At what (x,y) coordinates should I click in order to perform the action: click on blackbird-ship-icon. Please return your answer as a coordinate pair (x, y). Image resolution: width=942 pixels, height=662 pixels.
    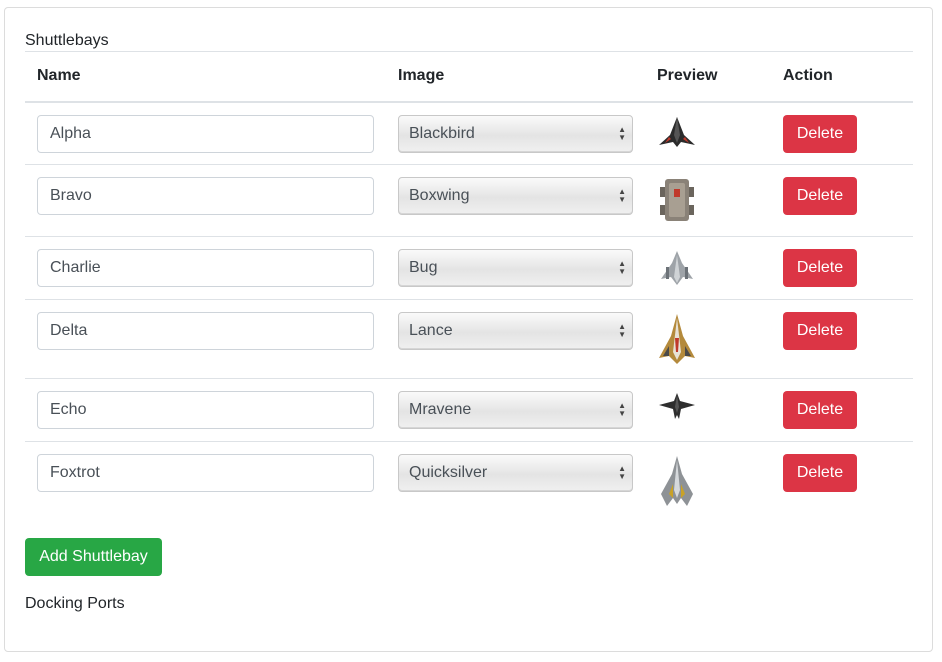
    Looking at the image, I should click on (708, 132).